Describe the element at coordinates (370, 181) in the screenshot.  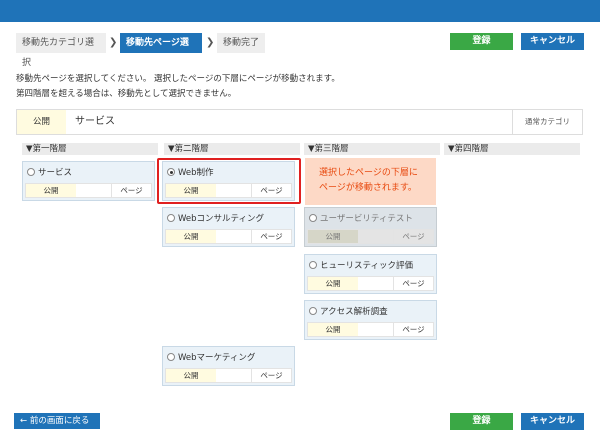
I see `move-hint-callout: 選択したページの下層に ページが移動されます。` at that location.